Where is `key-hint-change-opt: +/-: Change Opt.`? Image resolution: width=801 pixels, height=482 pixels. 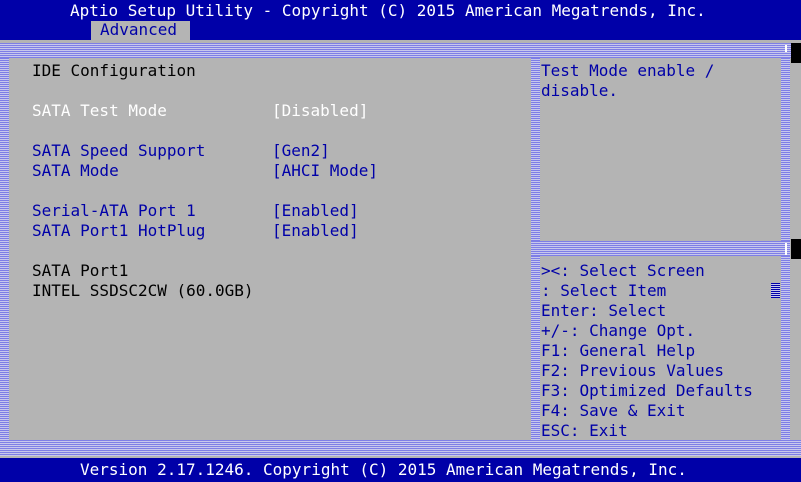
key-hint-change-opt: +/-: Change Opt. is located at coordinates (618, 330).